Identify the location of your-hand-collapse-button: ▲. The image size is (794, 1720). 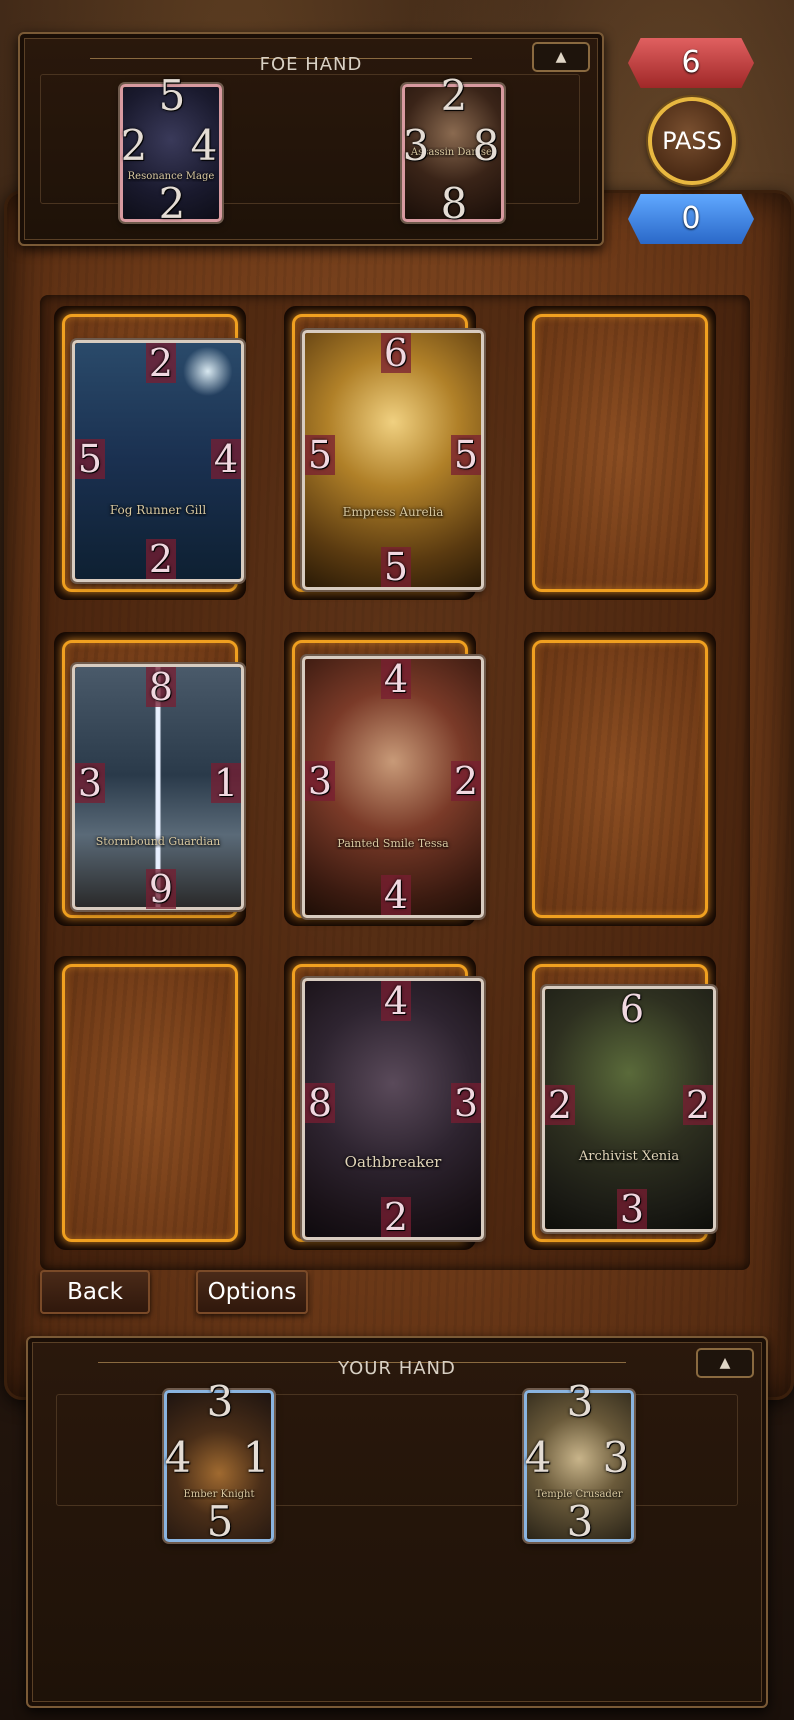
(725, 1363).